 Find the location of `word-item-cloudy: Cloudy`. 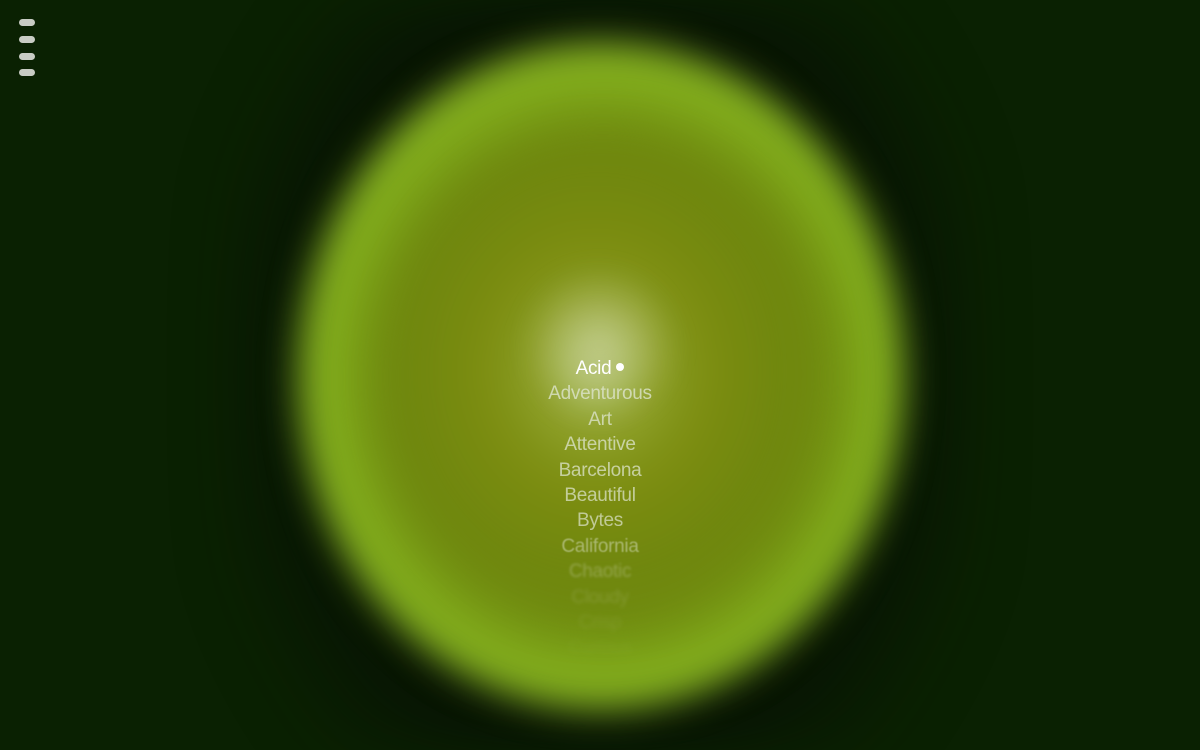

word-item-cloudy: Cloudy is located at coordinates (600, 597).